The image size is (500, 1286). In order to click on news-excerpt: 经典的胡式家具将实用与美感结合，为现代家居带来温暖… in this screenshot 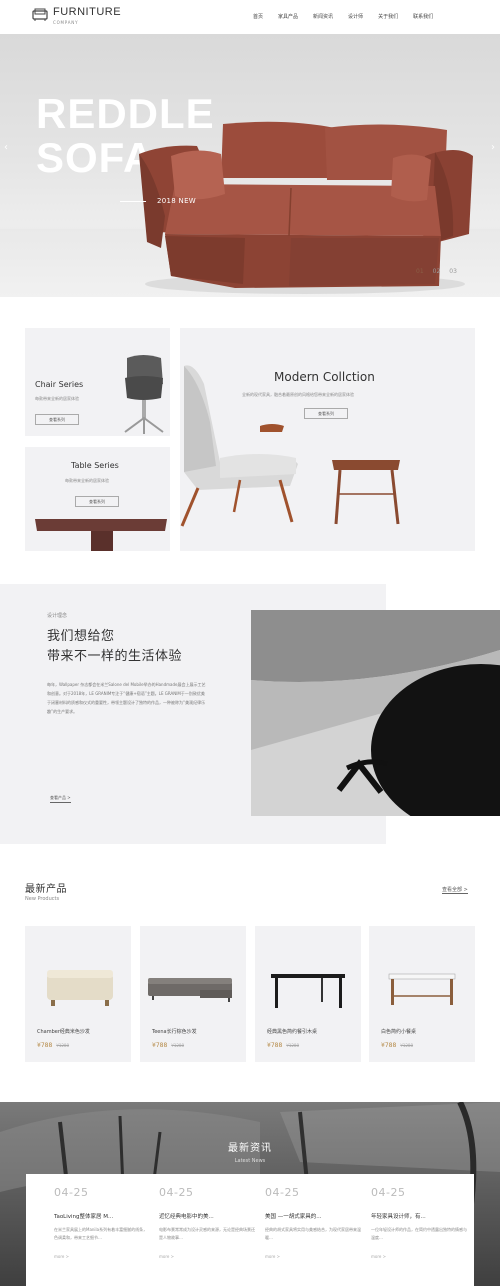, I will do `click(313, 1233)`.